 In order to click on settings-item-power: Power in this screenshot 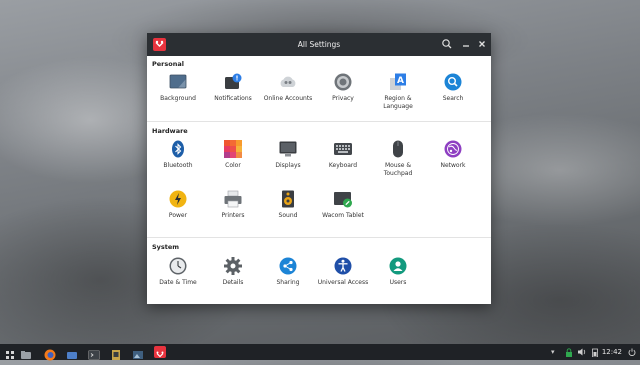, I will do `click(178, 205)`.